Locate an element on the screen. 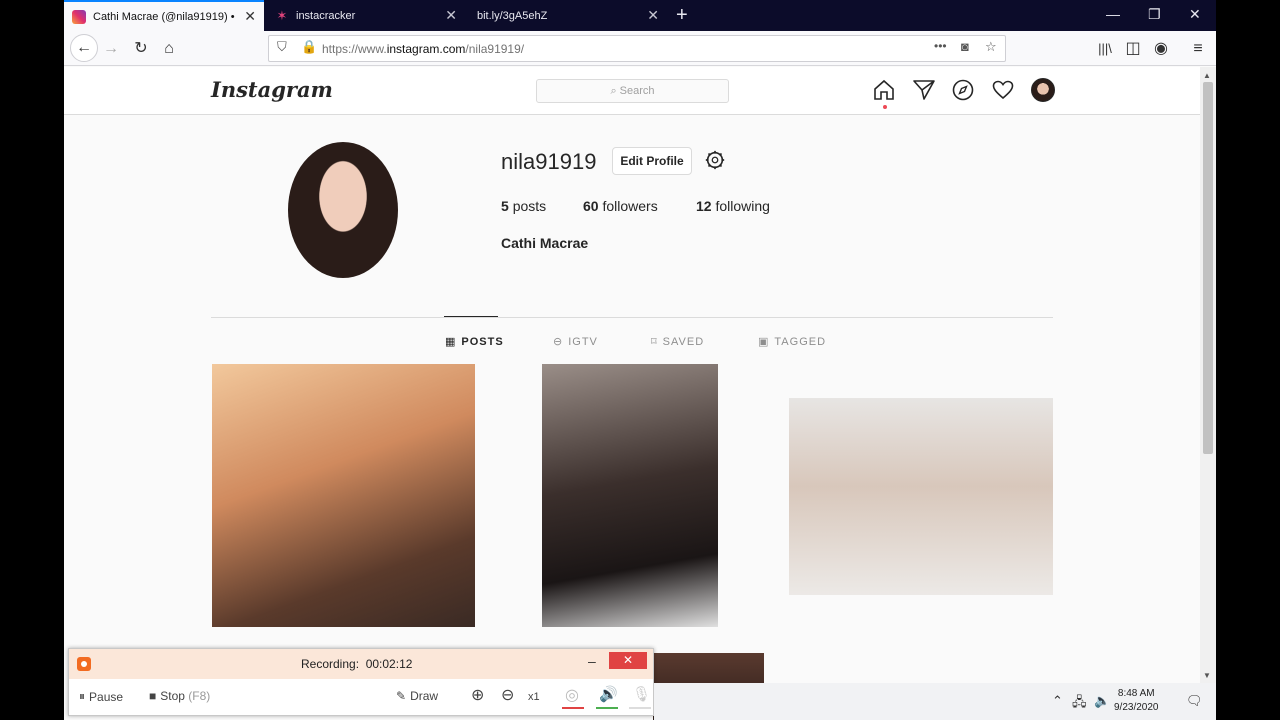  menu-icon: ≡ is located at coordinates (1198, 49).